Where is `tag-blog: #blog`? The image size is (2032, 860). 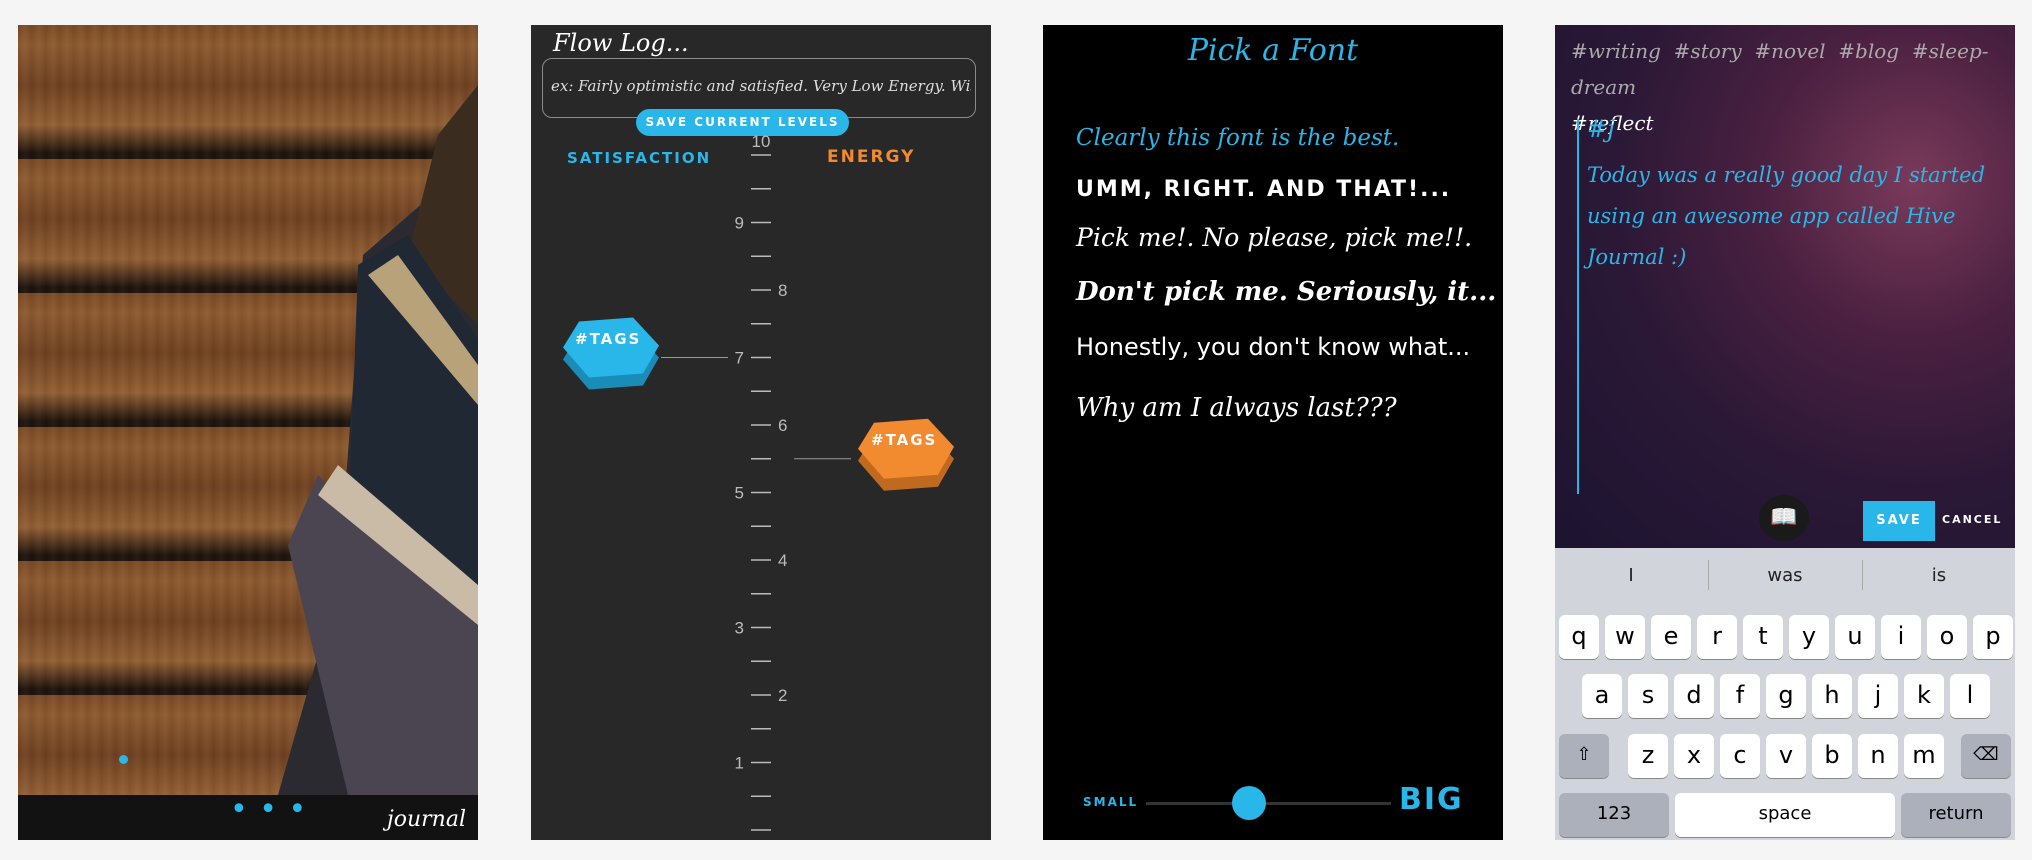 tag-blog: #blog is located at coordinates (1868, 51).